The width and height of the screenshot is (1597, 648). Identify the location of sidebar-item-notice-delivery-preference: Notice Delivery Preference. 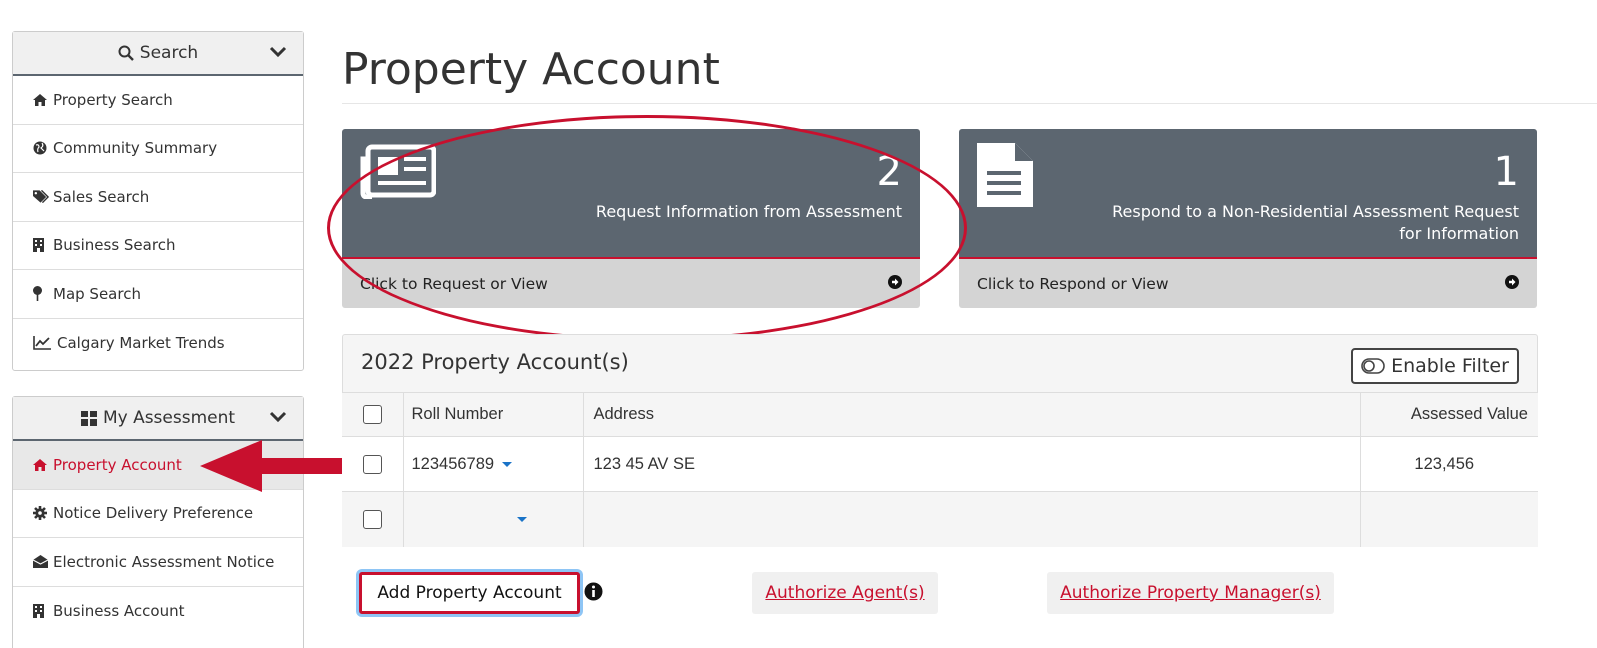
(158, 514).